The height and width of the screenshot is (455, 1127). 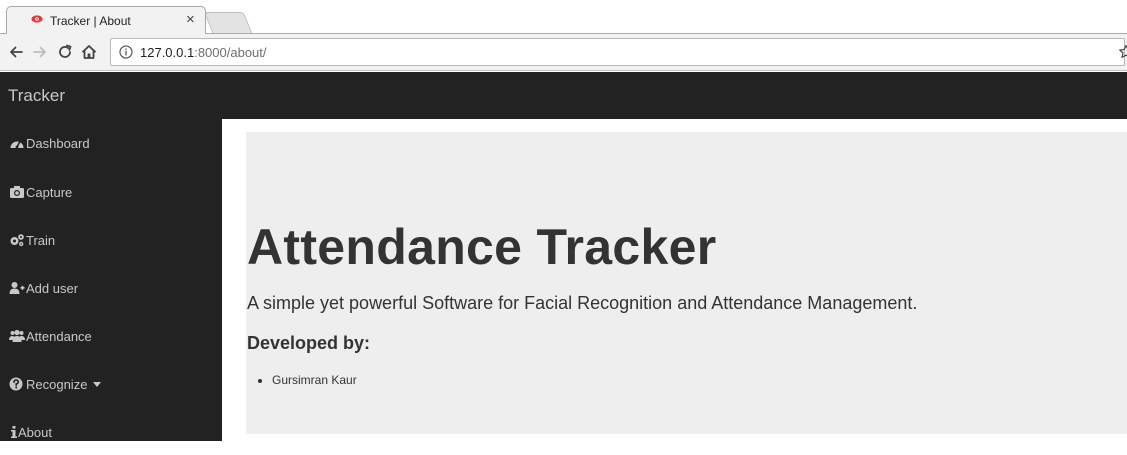 What do you see at coordinates (17, 335) in the screenshot?
I see `users-icon` at bounding box center [17, 335].